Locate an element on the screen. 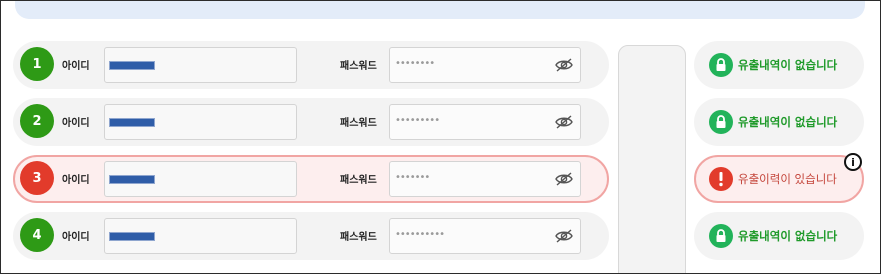 This screenshot has width=881, height=274. status-pill-1: 유출내역이 없습니다 is located at coordinates (779, 65).